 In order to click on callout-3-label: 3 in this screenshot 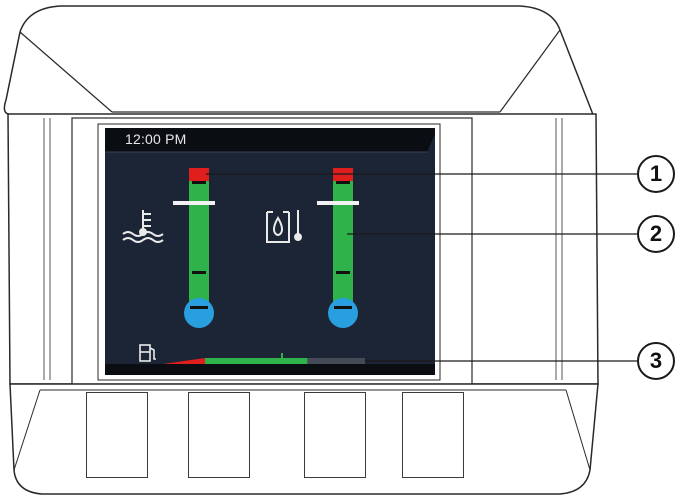, I will do `click(656, 360)`.